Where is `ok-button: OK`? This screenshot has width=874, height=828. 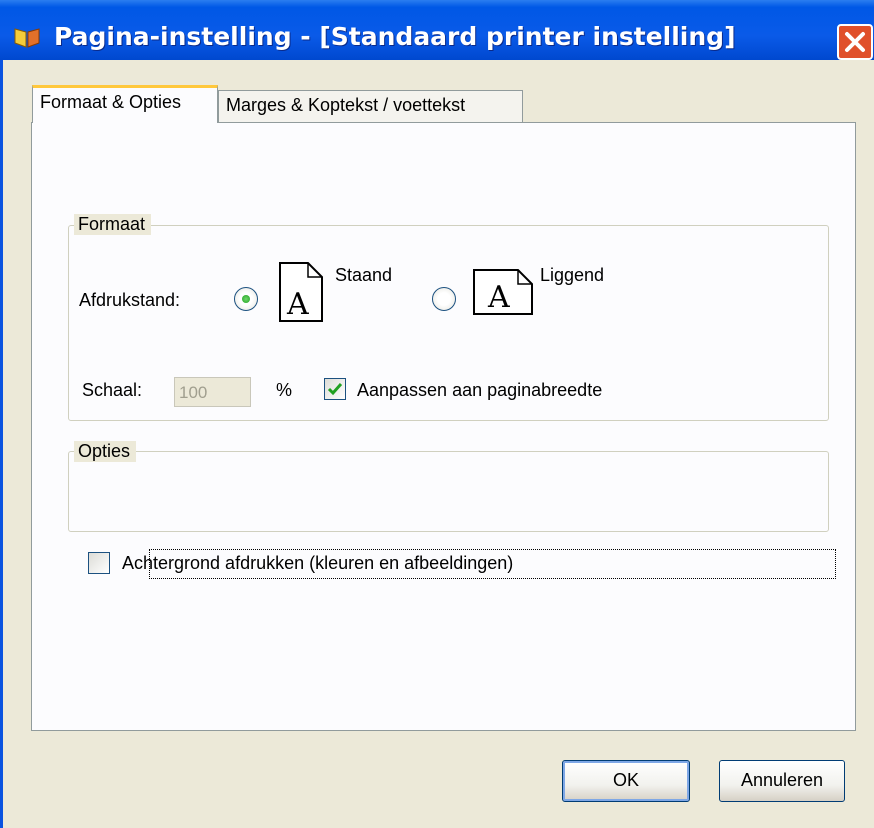
ok-button: OK is located at coordinates (626, 781).